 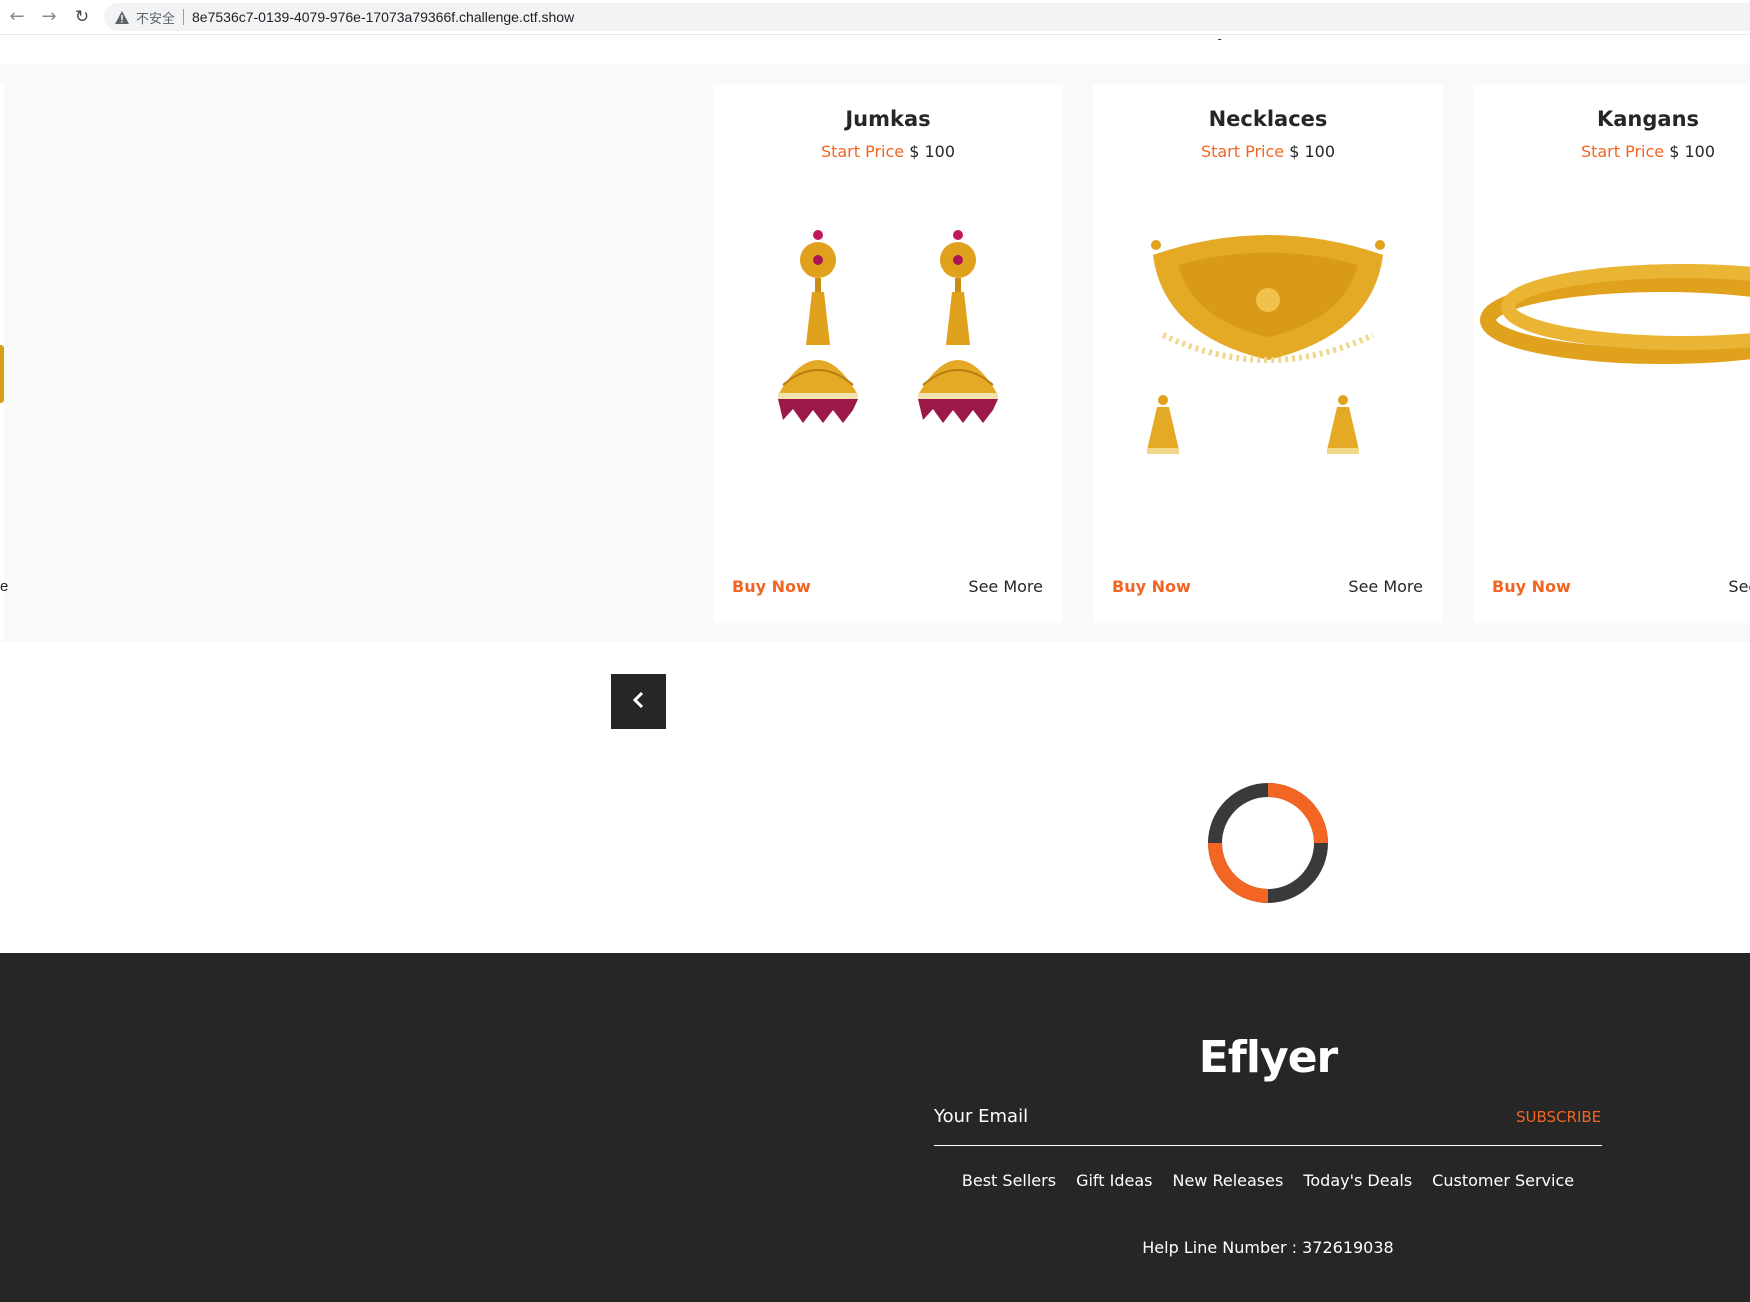 What do you see at coordinates (1227, 1180) in the screenshot?
I see `footer-link-new-releases: New Releases` at bounding box center [1227, 1180].